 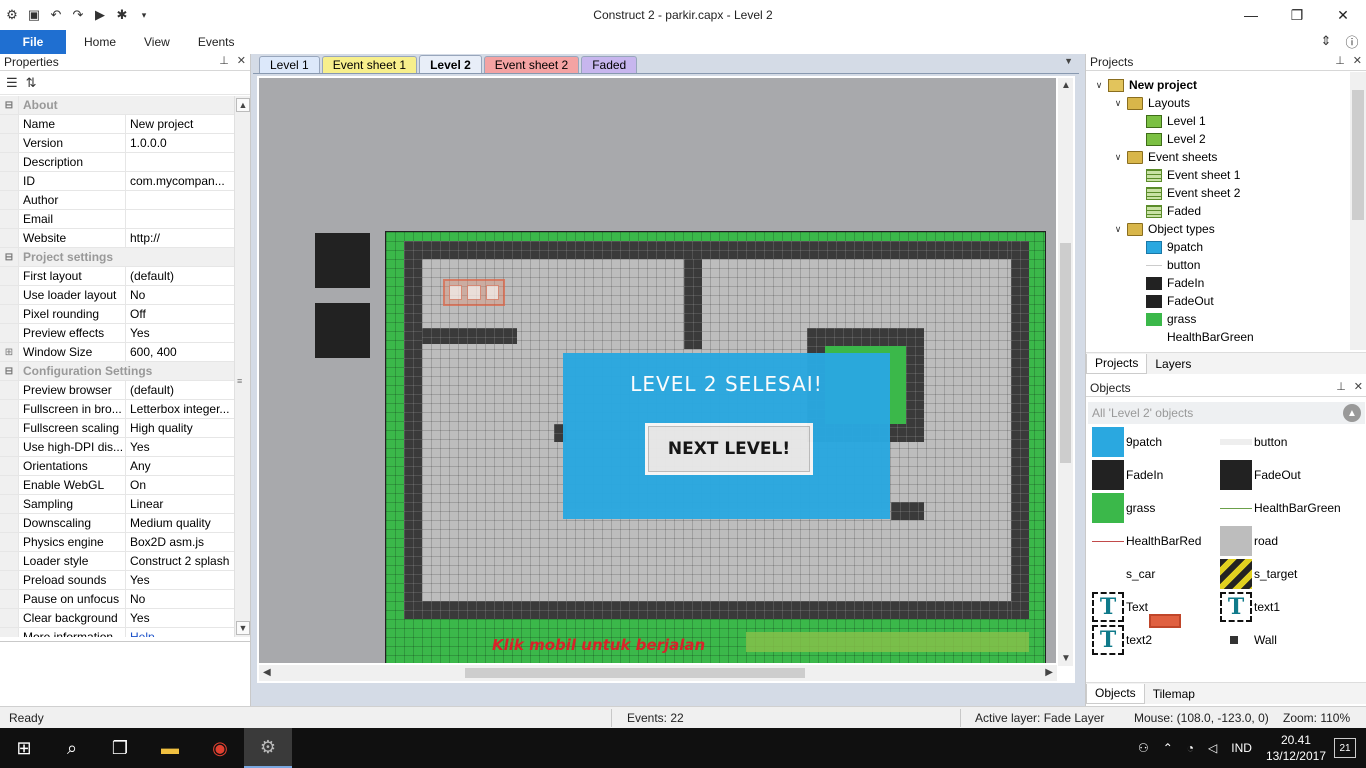 I want to click on tree-item: FadeIn, so click(x=1218, y=283).